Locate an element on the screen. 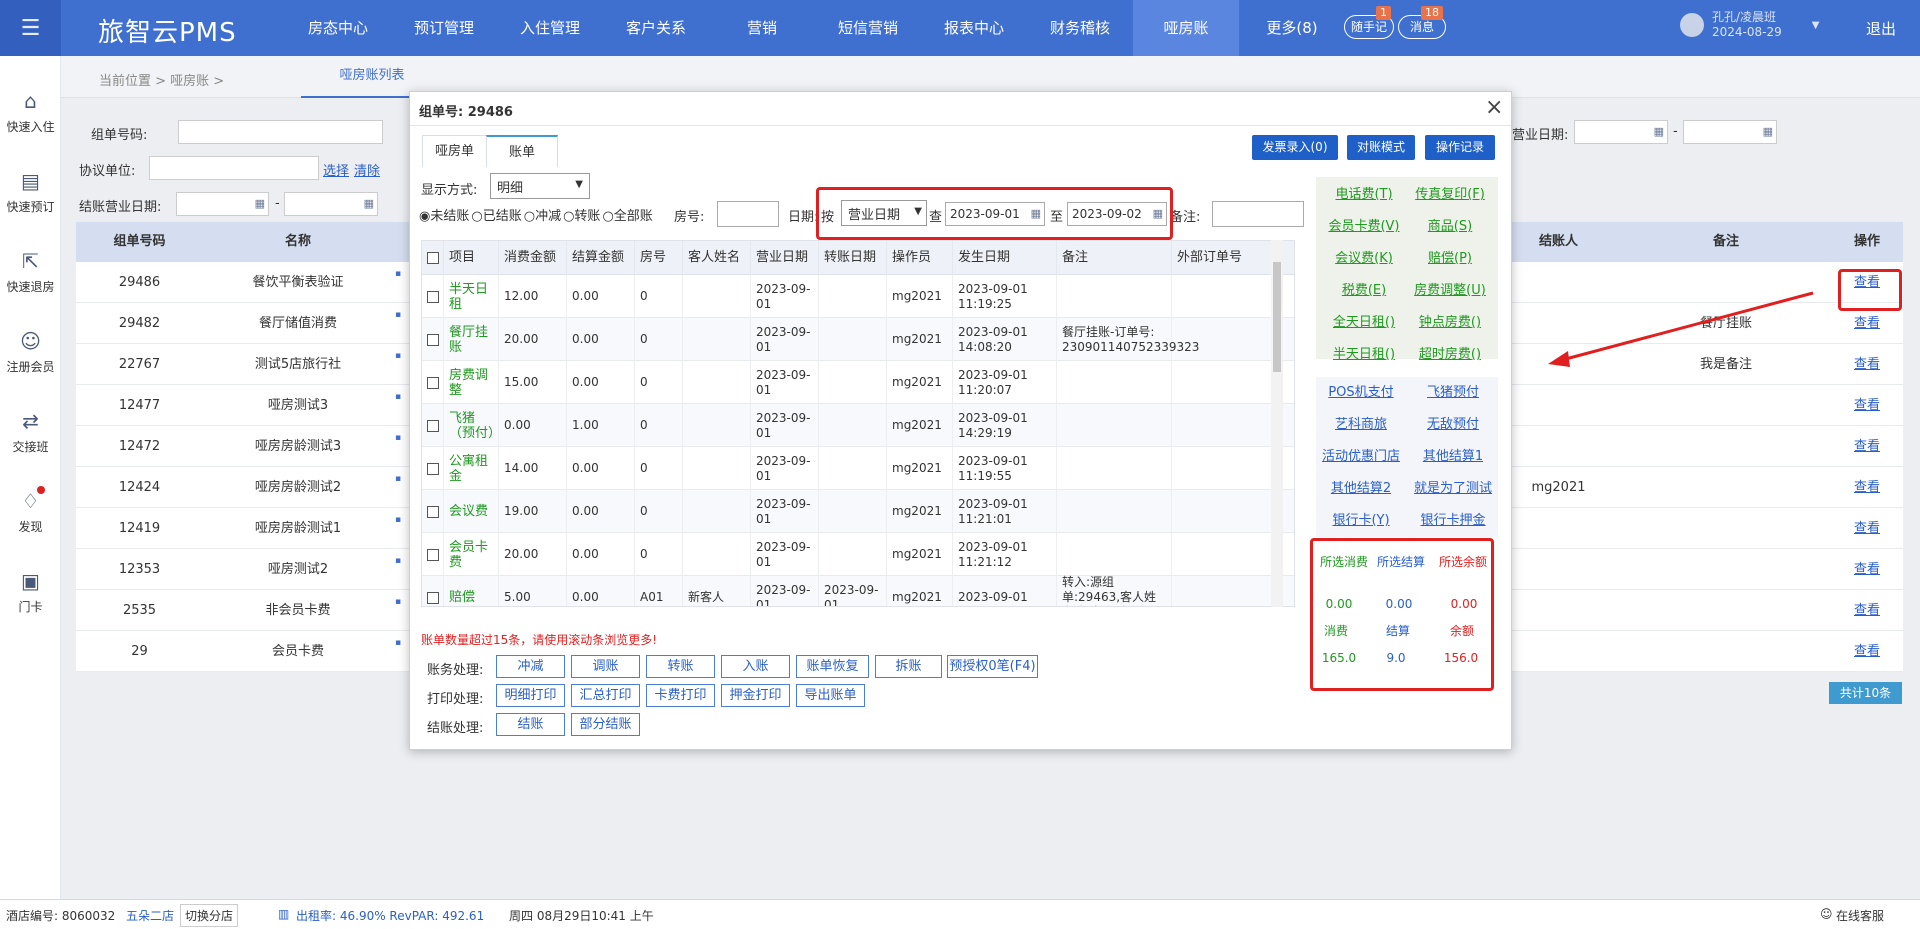  item-link: 公寓租金 is located at coordinates (471, 468).